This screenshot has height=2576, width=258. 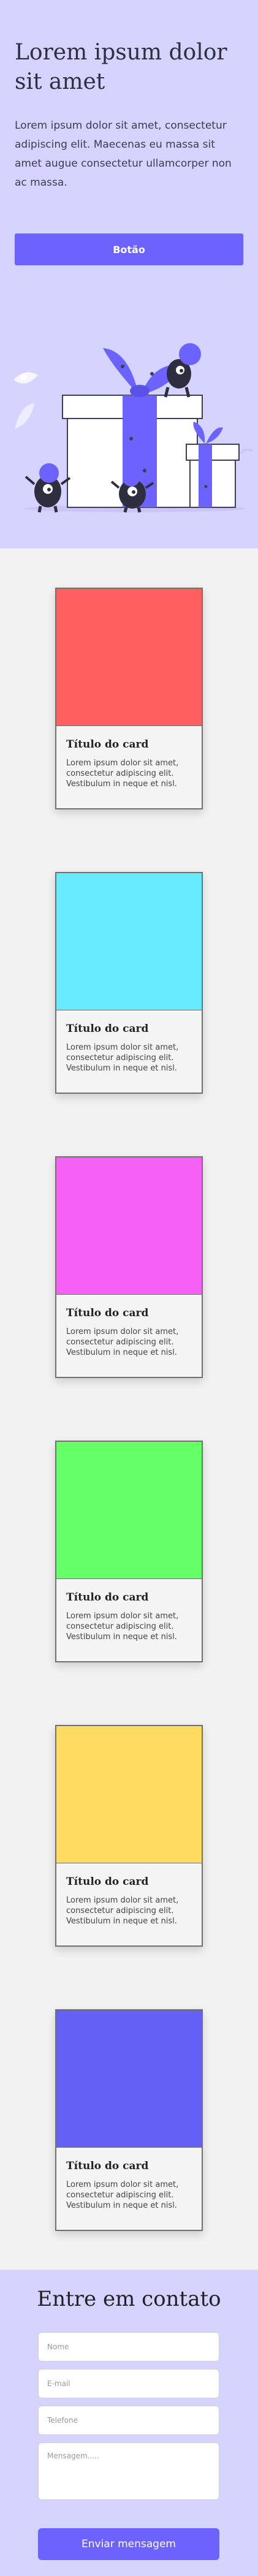 What do you see at coordinates (129, 2347) in the screenshot?
I see `name-field` at bounding box center [129, 2347].